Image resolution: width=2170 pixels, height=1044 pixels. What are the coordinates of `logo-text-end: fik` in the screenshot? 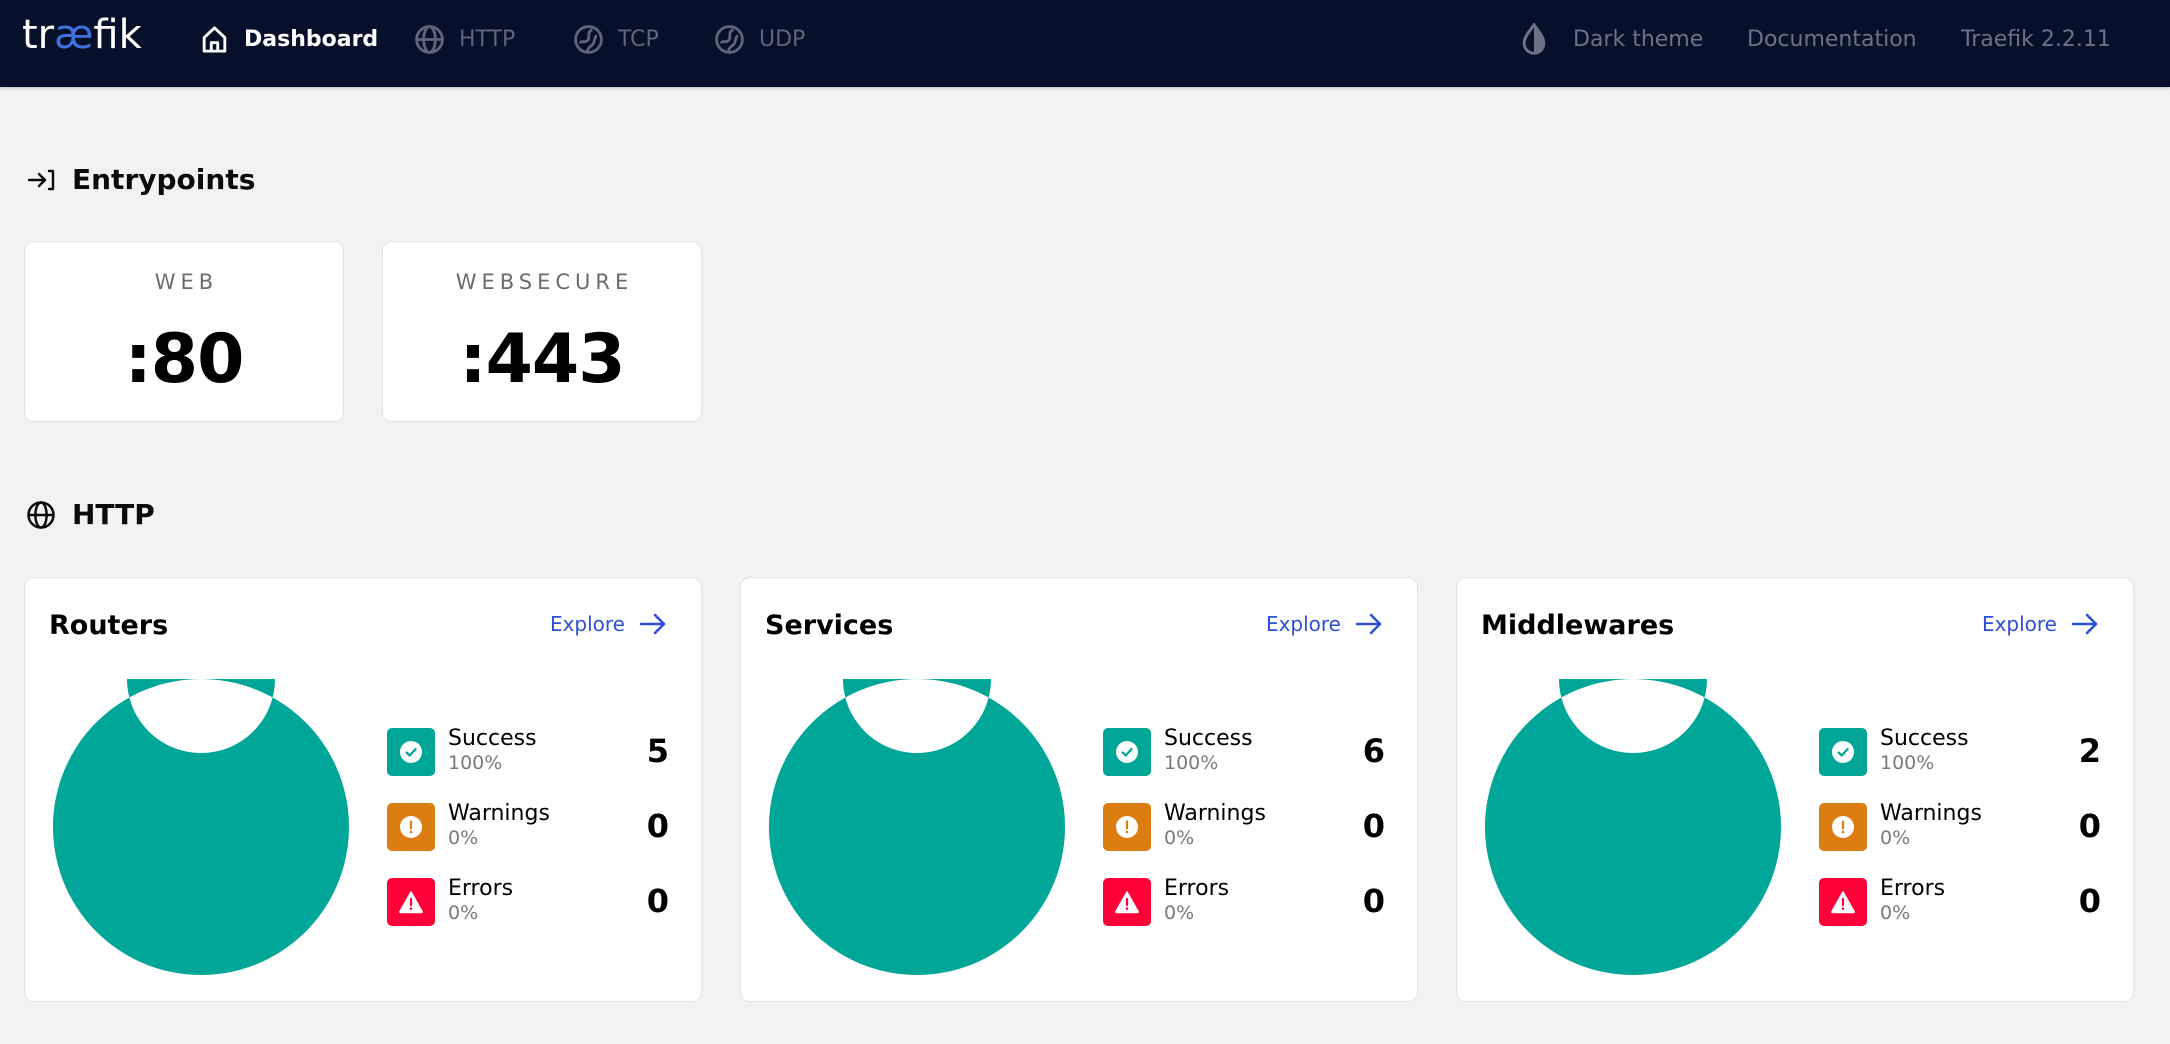 It's located at (117, 35).